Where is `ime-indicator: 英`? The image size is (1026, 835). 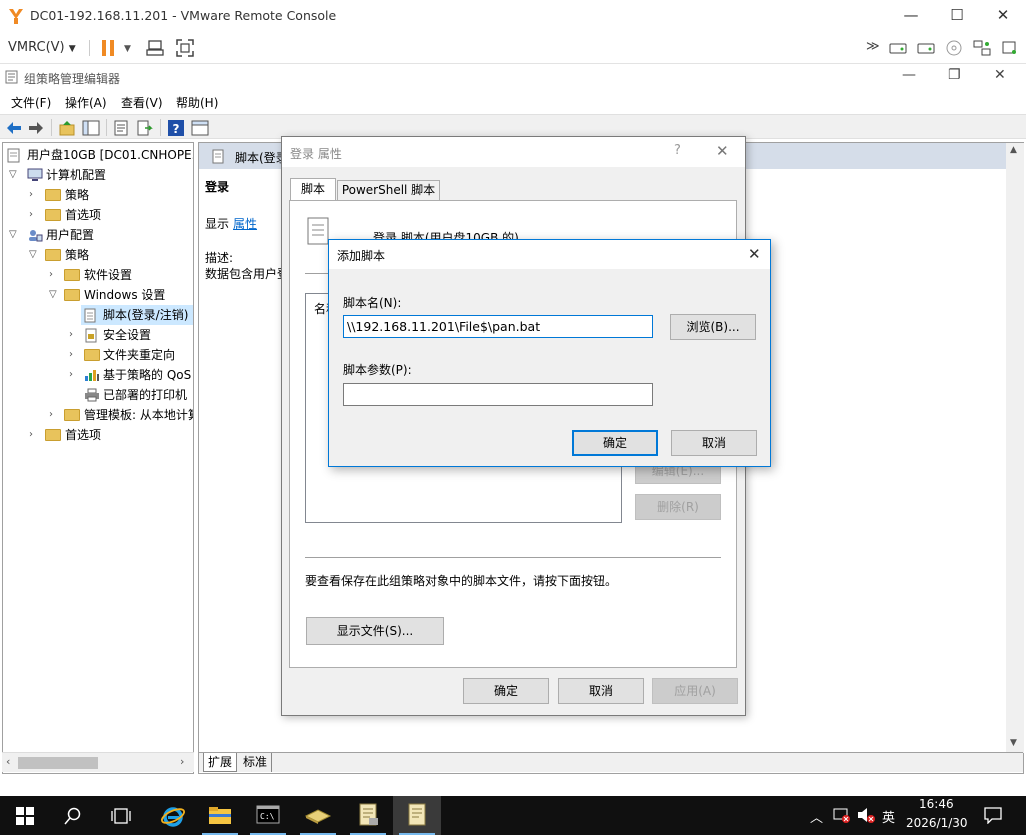
ime-indicator: 英 is located at coordinates (888, 816).